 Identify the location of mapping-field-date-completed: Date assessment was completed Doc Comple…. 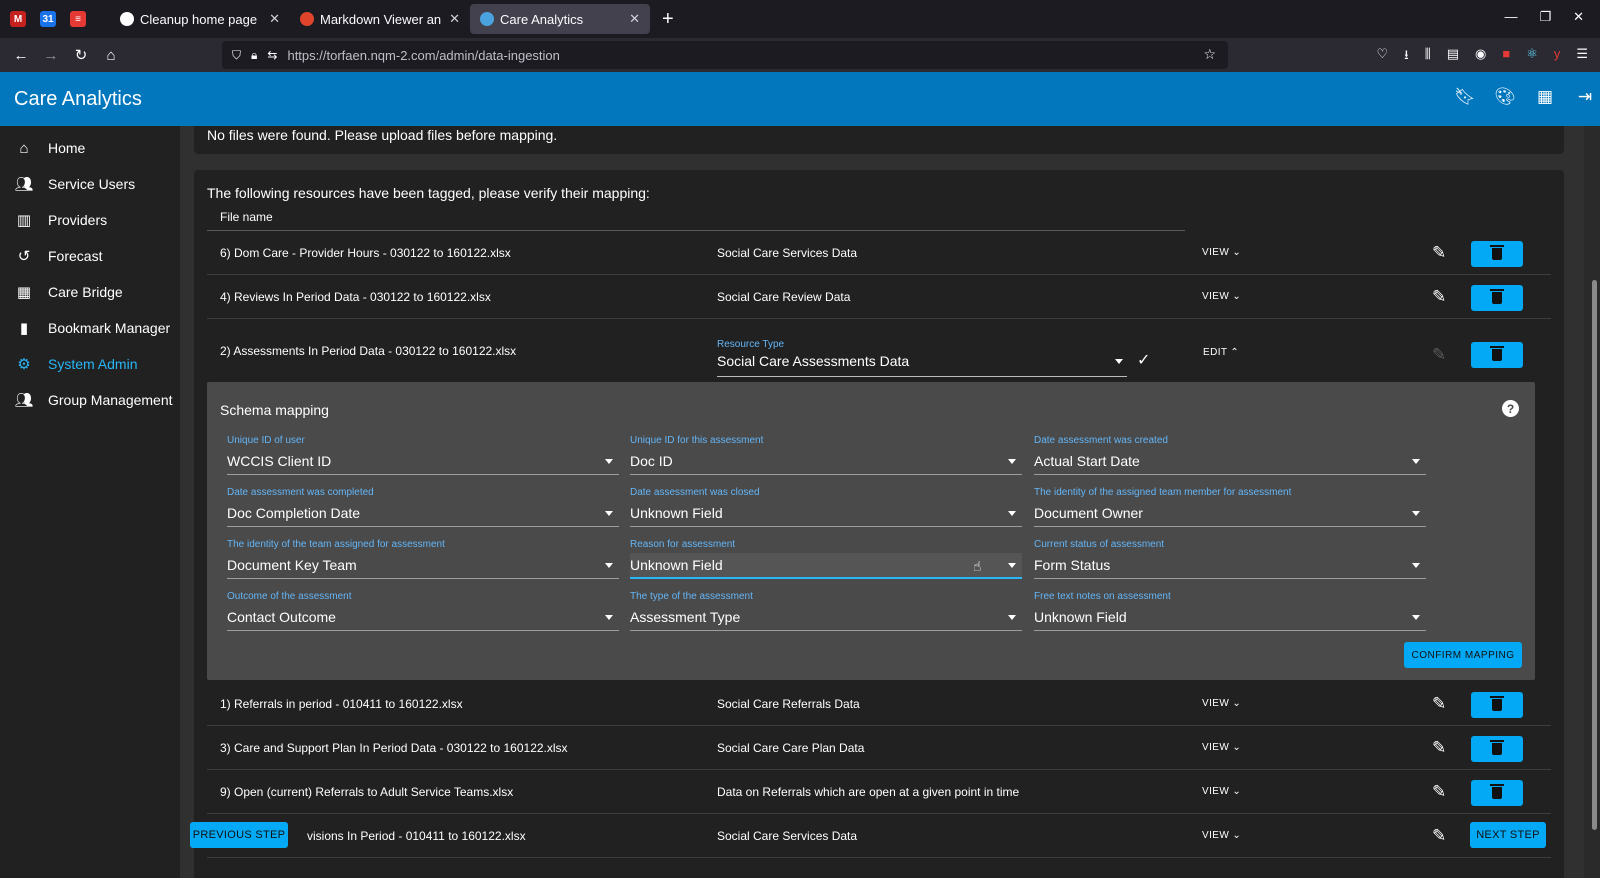
(423, 507).